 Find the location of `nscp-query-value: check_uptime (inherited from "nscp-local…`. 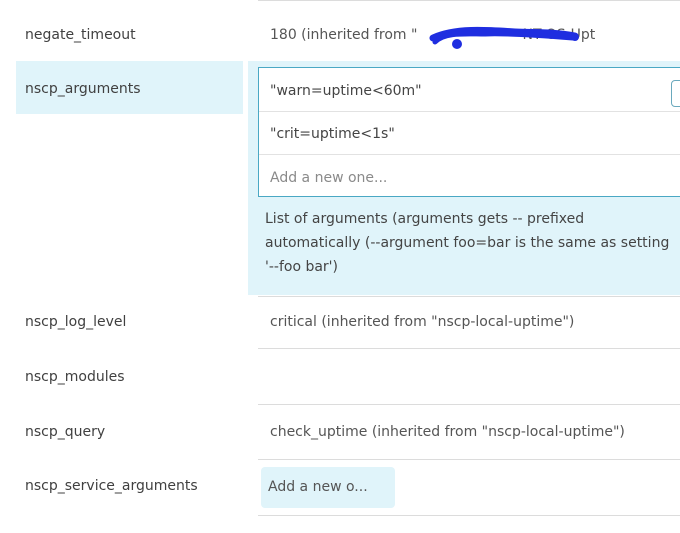

nscp-query-value: check_uptime (inherited from "nscp-local… is located at coordinates (447, 432).